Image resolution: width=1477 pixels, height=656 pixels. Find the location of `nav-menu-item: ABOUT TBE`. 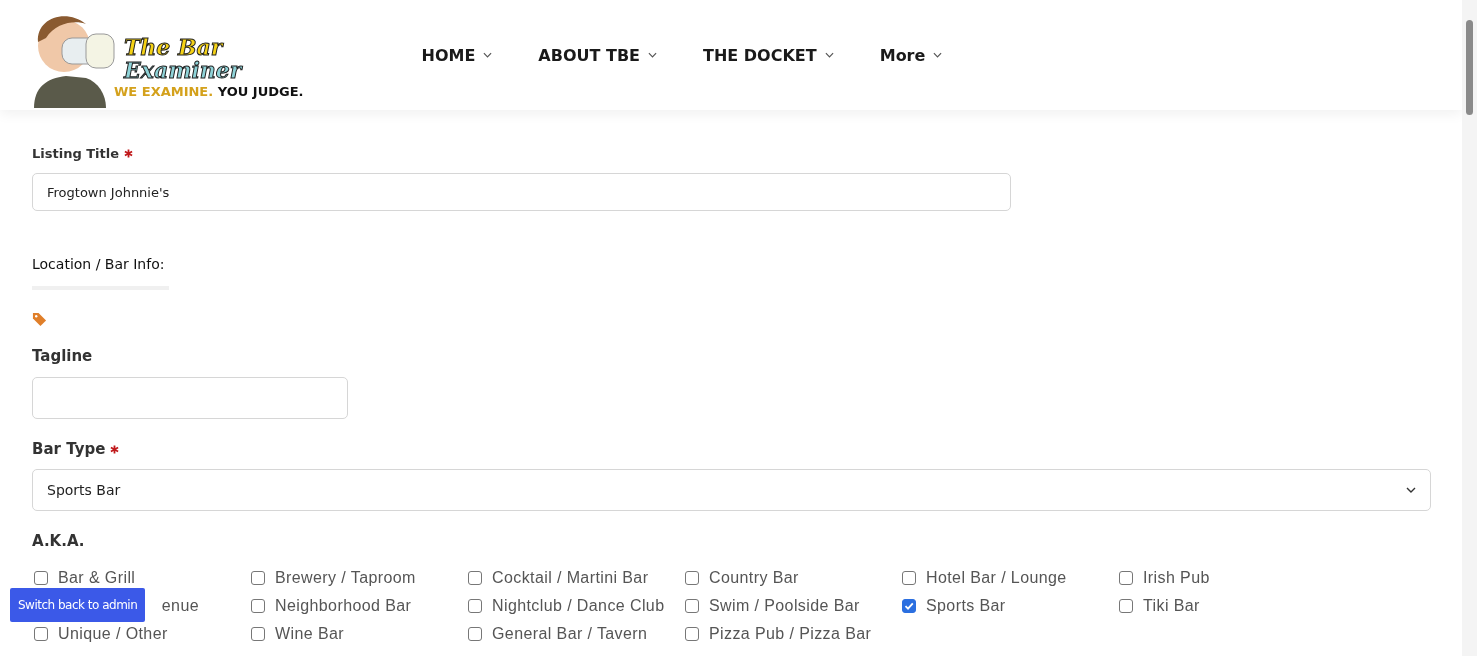

nav-menu-item: ABOUT TBE is located at coordinates (598, 55).